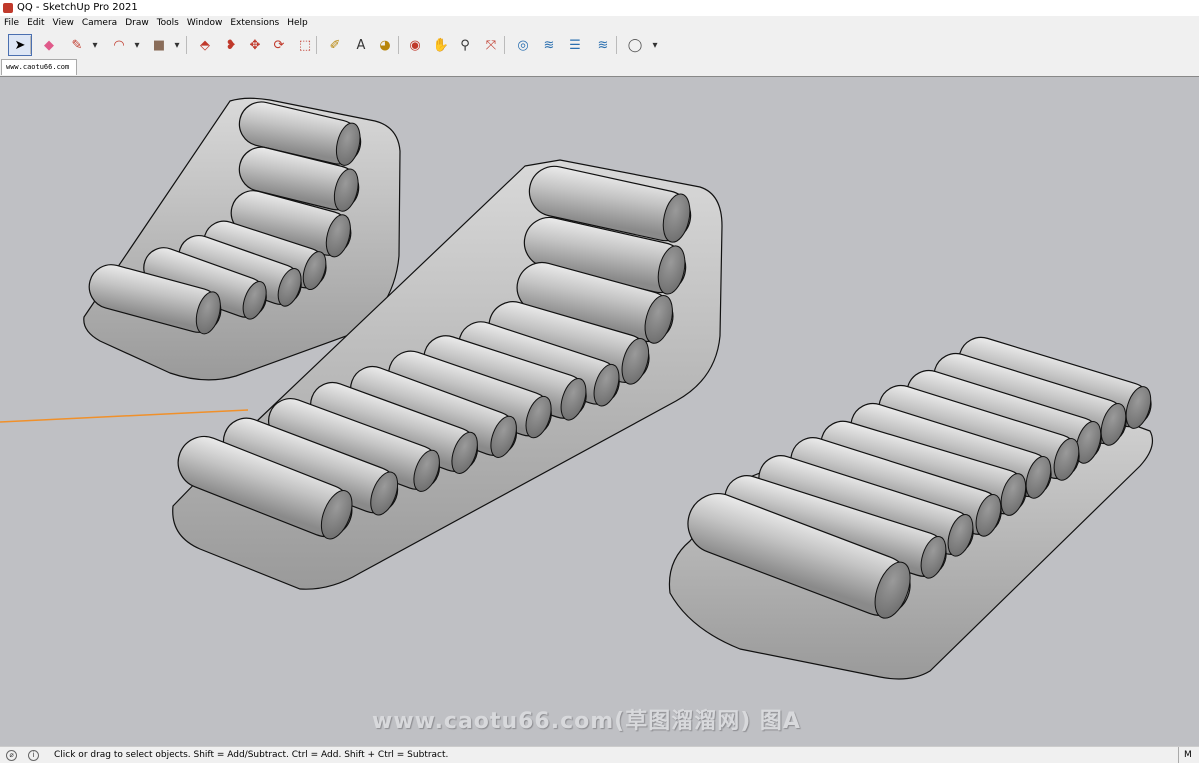  Describe the element at coordinates (20, 45) in the screenshot. I see `select-icon: ➤` at that location.